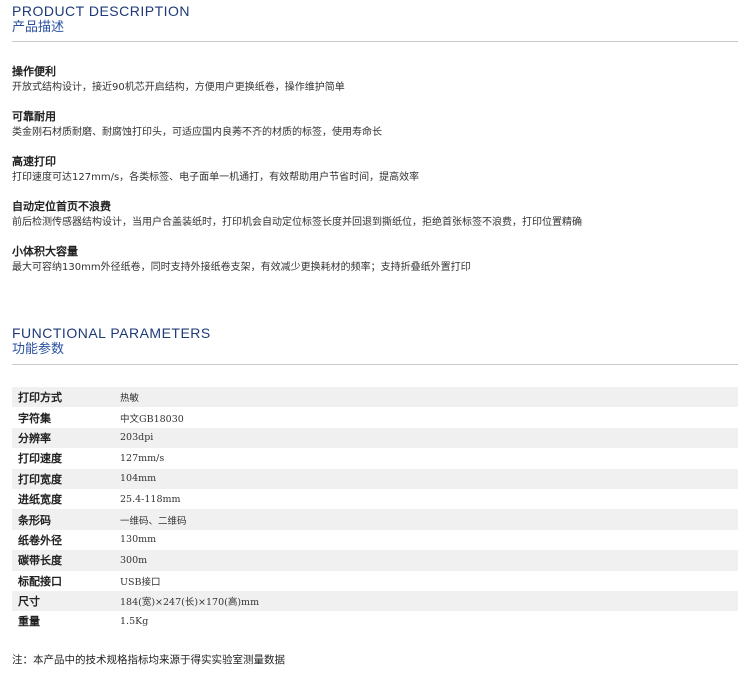 The image size is (750, 675). Describe the element at coordinates (38, 27) in the screenshot. I see `product-description-title-cn: 产品描述` at that location.